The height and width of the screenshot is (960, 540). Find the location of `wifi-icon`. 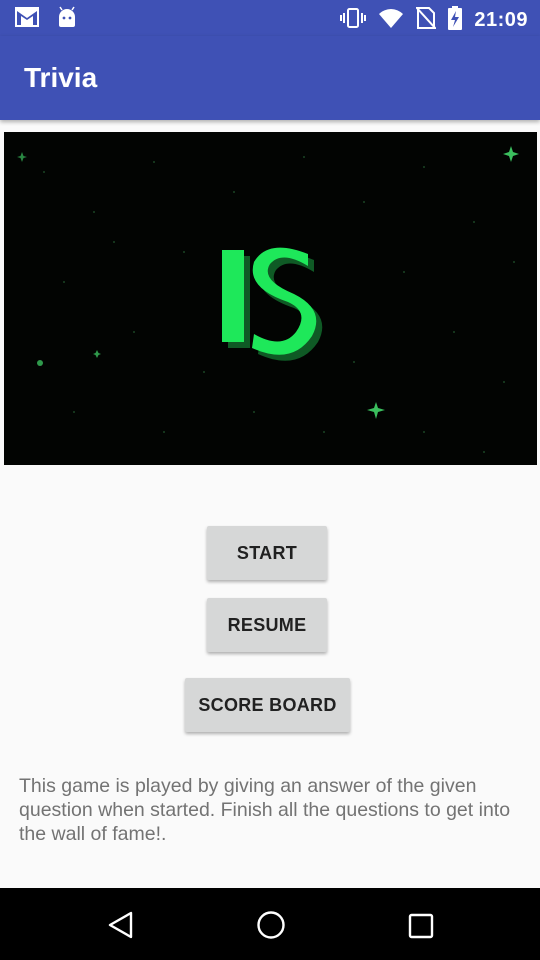

wifi-icon is located at coordinates (391, 20).